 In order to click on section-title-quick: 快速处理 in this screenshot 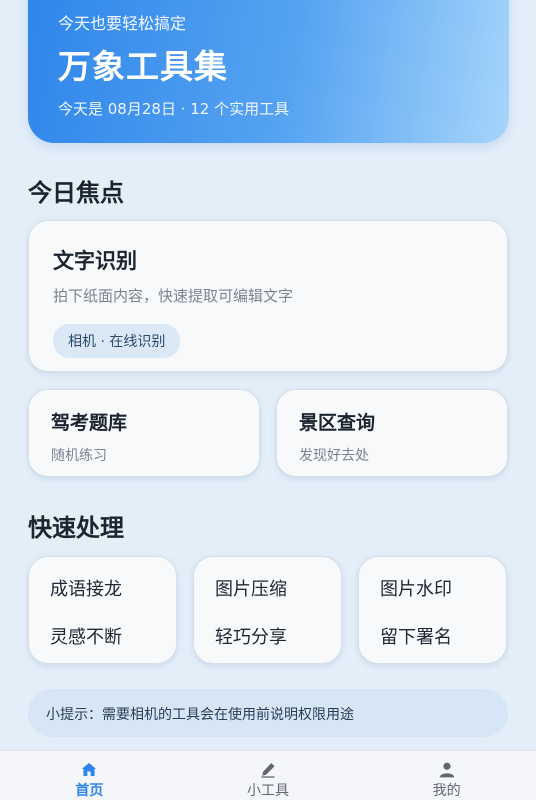, I will do `click(76, 528)`.